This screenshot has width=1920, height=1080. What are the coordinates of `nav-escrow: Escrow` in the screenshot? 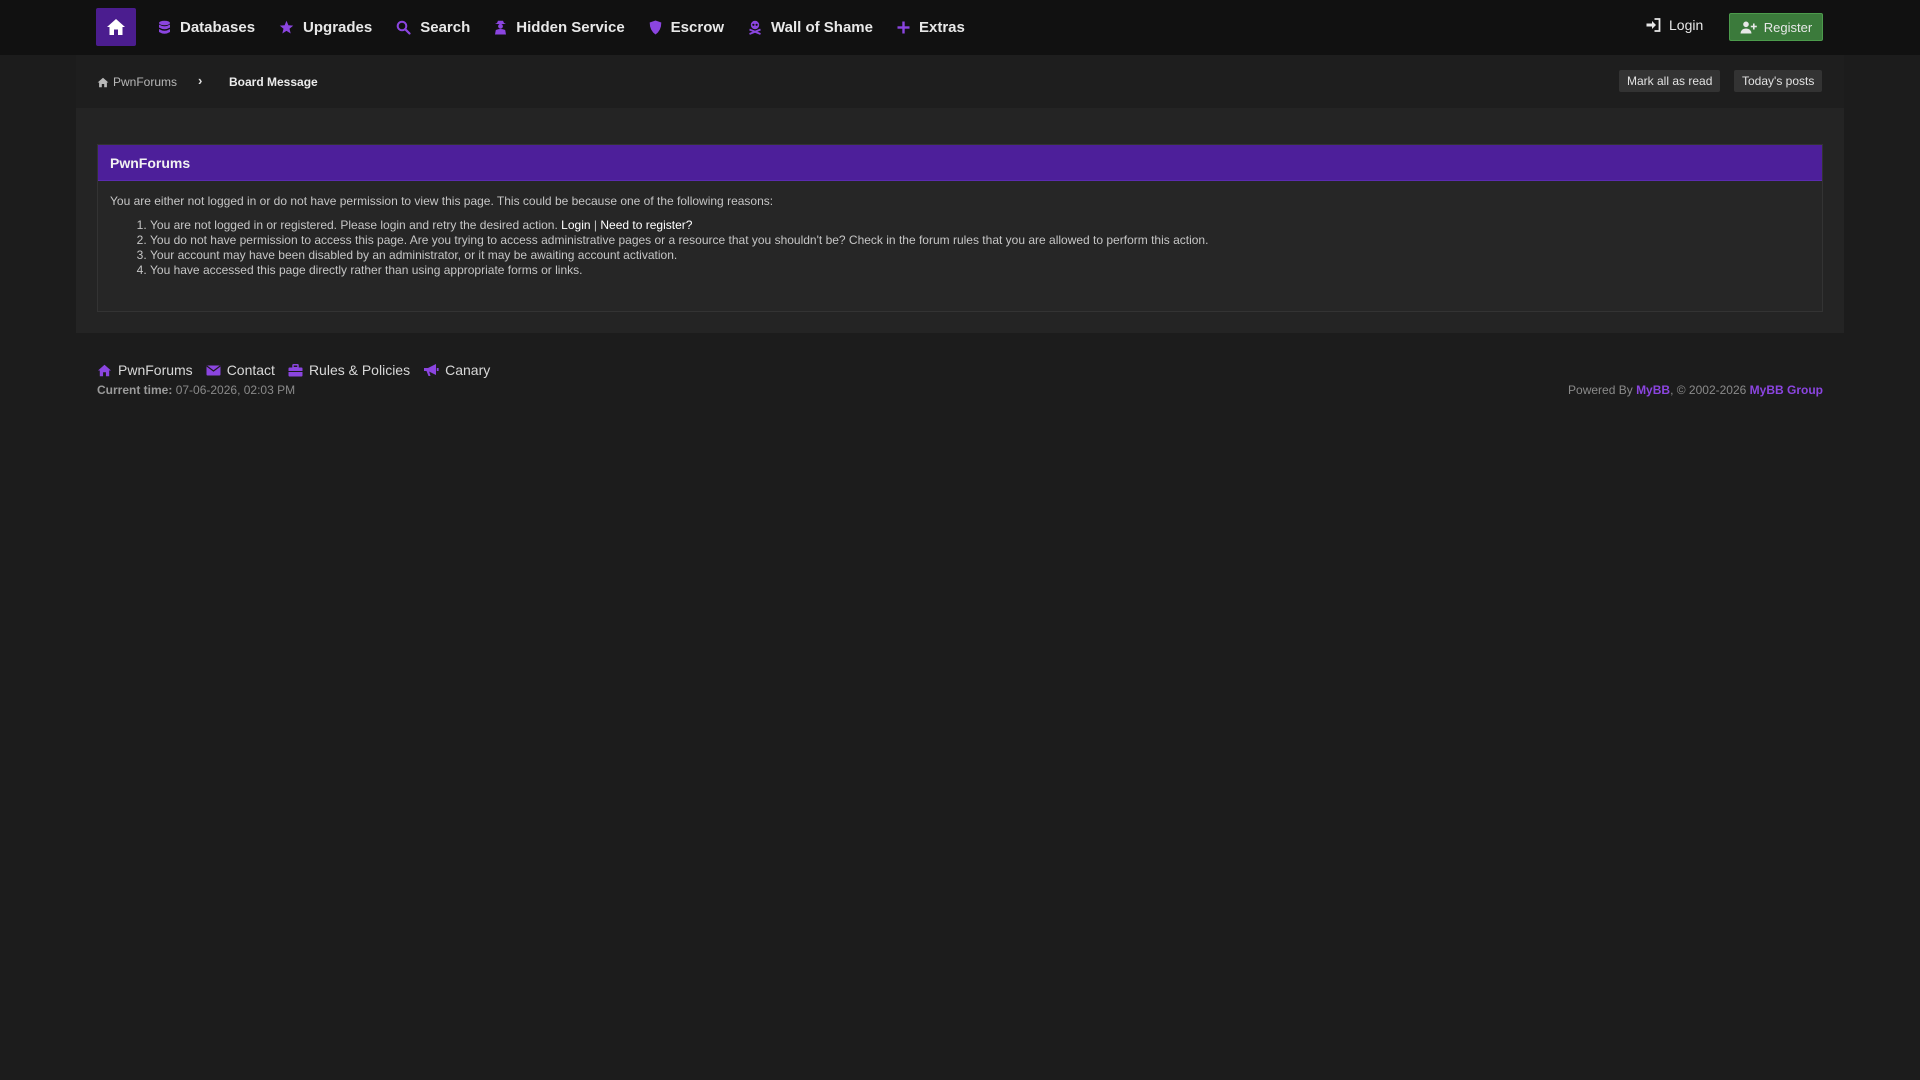 It's located at (686, 27).